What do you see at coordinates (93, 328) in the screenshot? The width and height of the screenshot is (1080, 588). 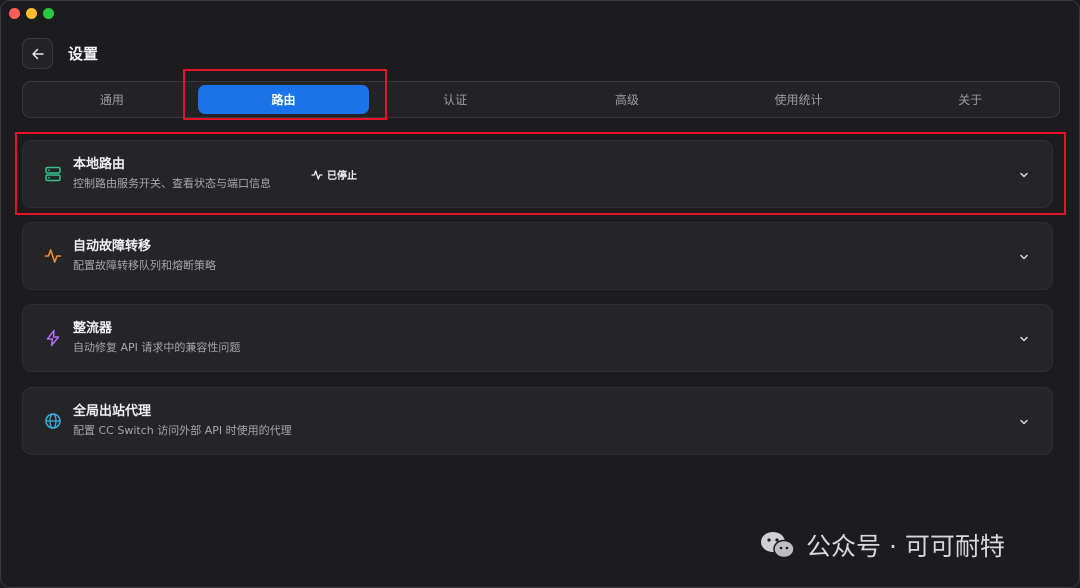 I see `card-title: 整流器` at bounding box center [93, 328].